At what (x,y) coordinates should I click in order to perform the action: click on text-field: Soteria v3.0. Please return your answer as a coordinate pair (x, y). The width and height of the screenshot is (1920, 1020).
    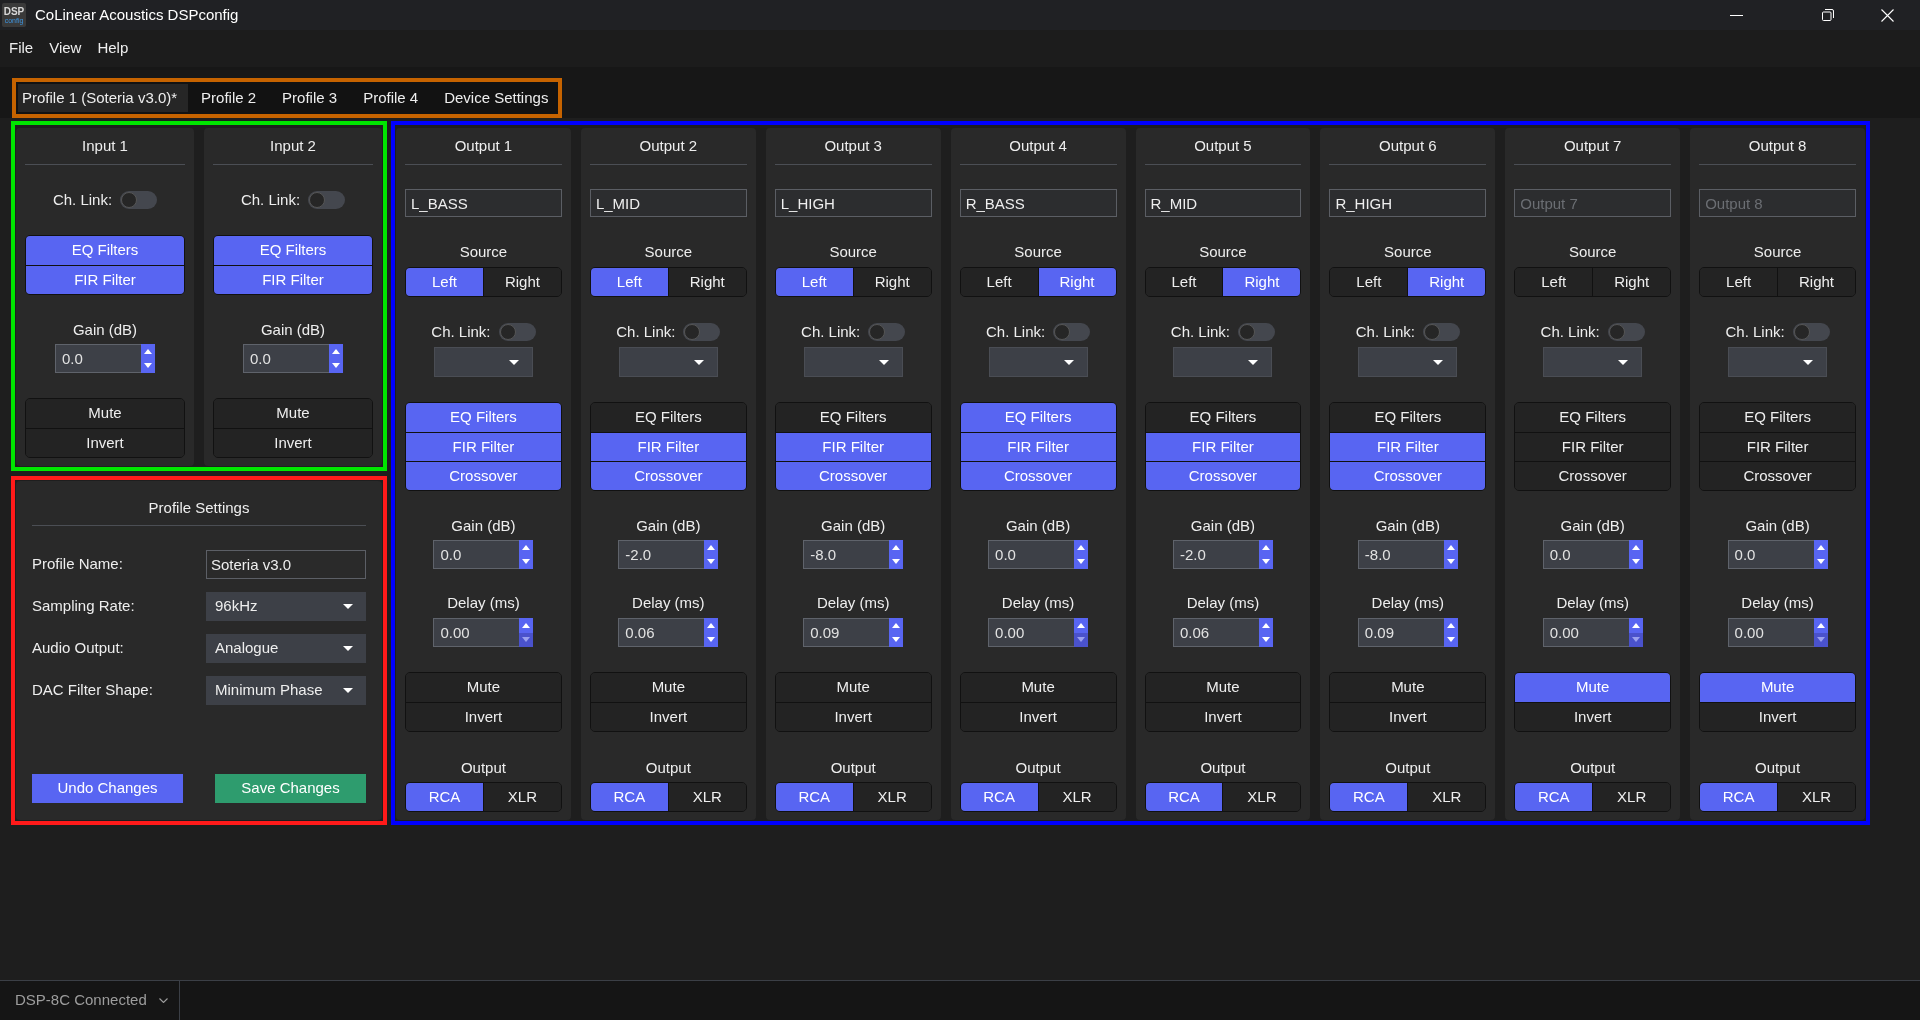
    Looking at the image, I should click on (286, 564).